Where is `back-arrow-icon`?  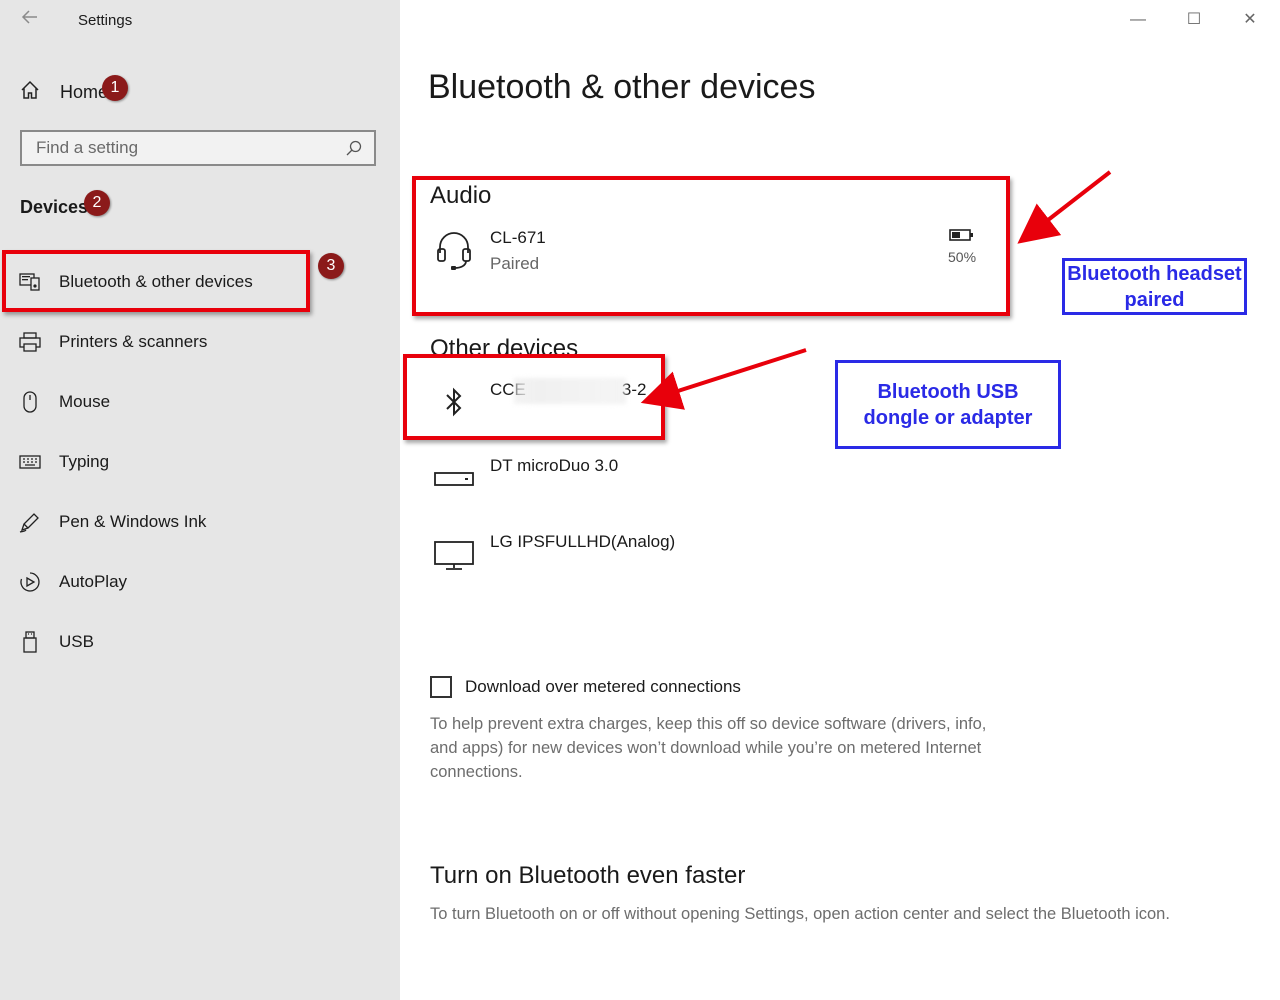 back-arrow-icon is located at coordinates (30, 20).